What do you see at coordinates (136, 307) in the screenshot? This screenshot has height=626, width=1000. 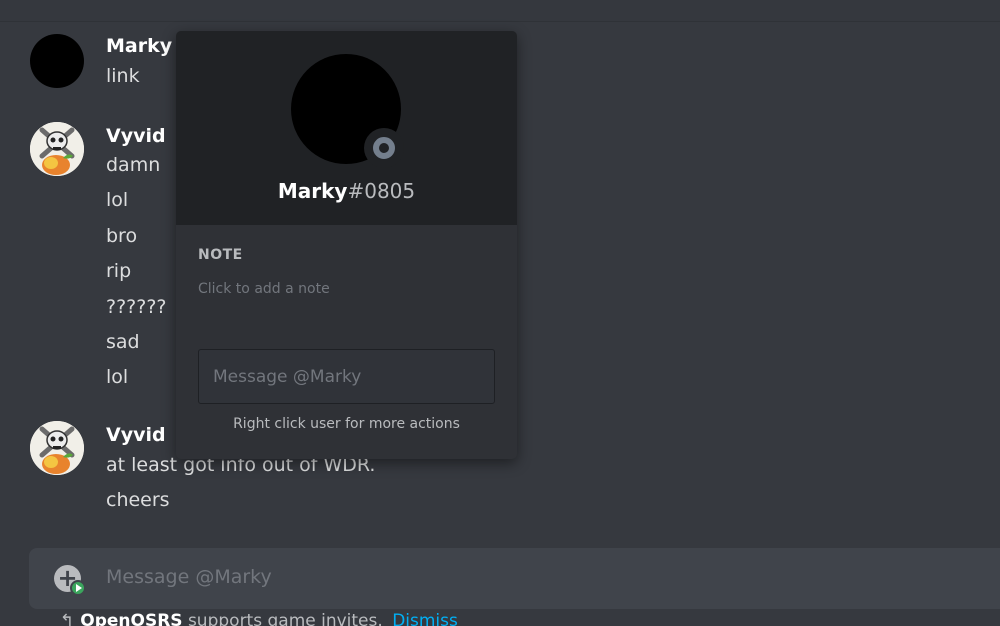 I see `message-text: ??????` at bounding box center [136, 307].